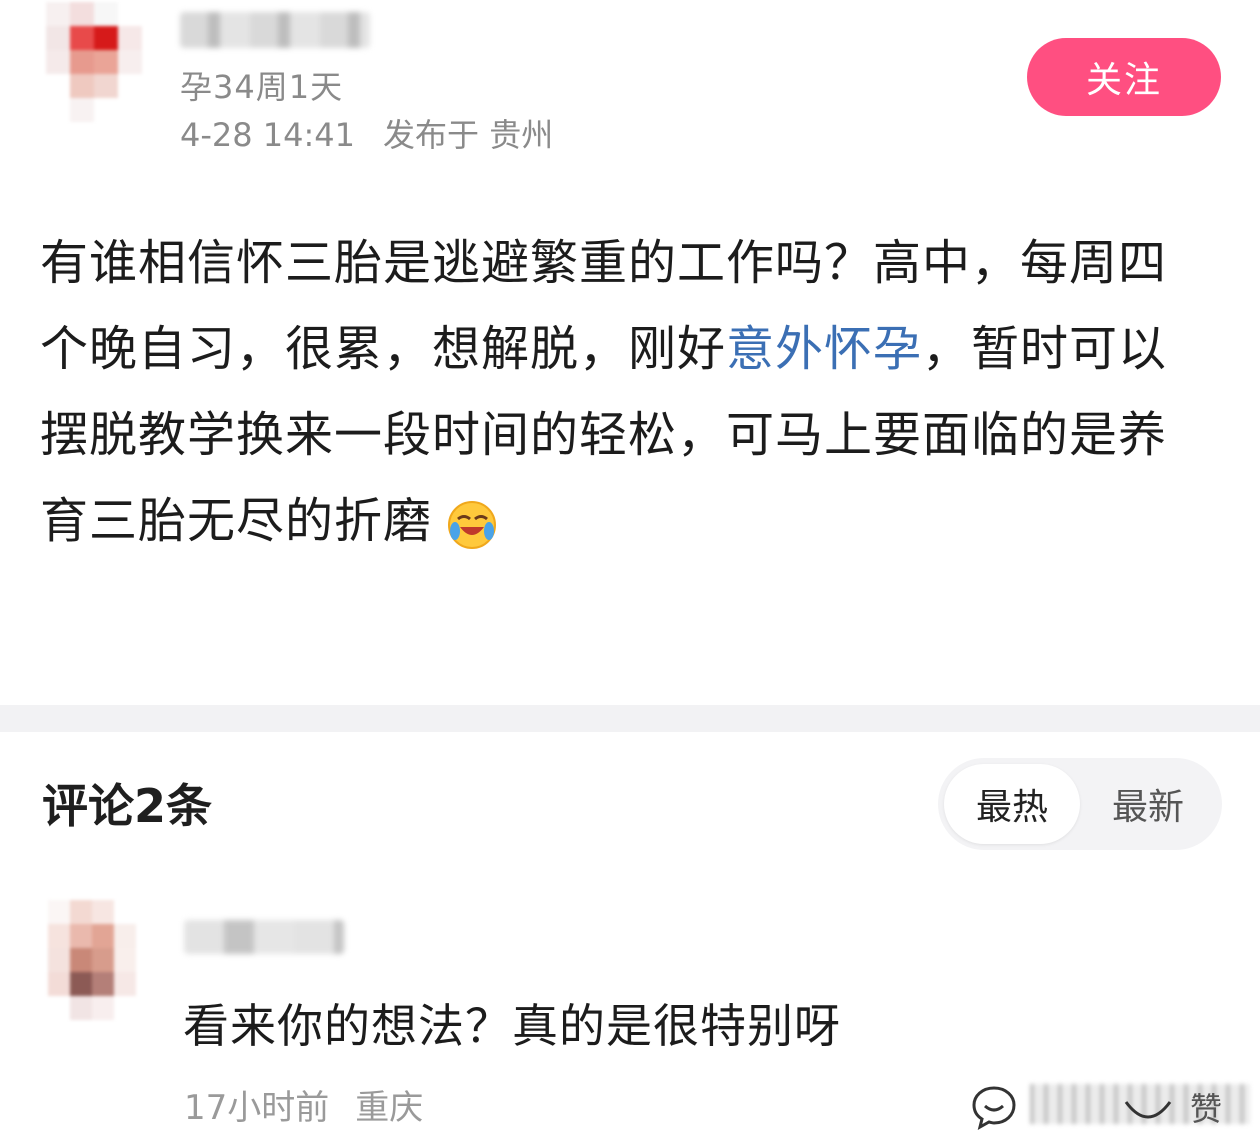  I want to click on like-label: 赞, so click(1206, 1109).